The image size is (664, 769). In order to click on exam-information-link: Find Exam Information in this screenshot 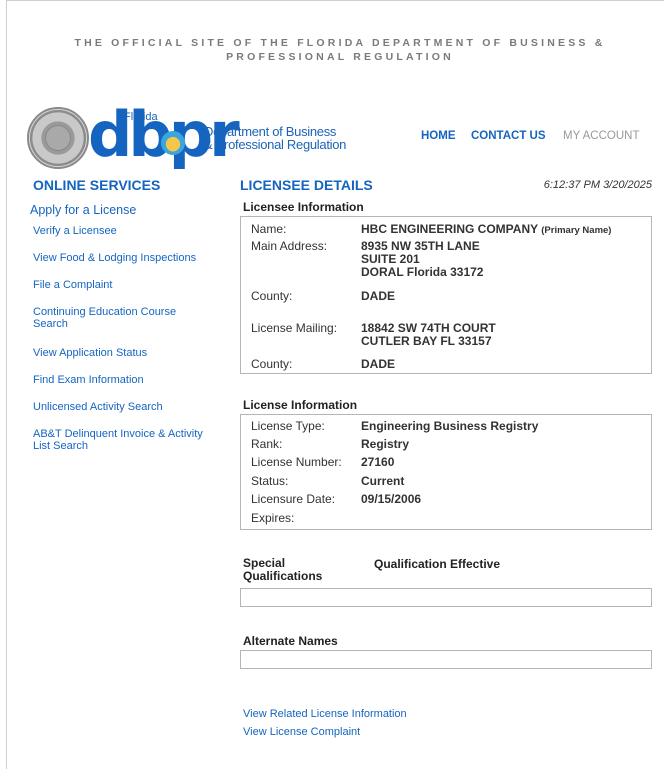, I will do `click(125, 380)`.